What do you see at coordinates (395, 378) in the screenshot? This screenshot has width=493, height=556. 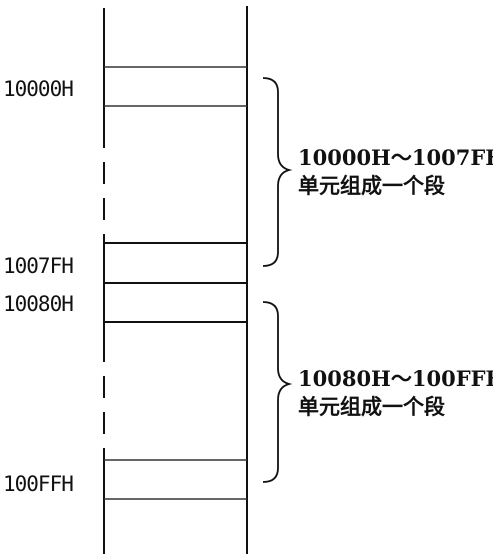 I see `segment-2-range: 10080H～100FFH` at bounding box center [395, 378].